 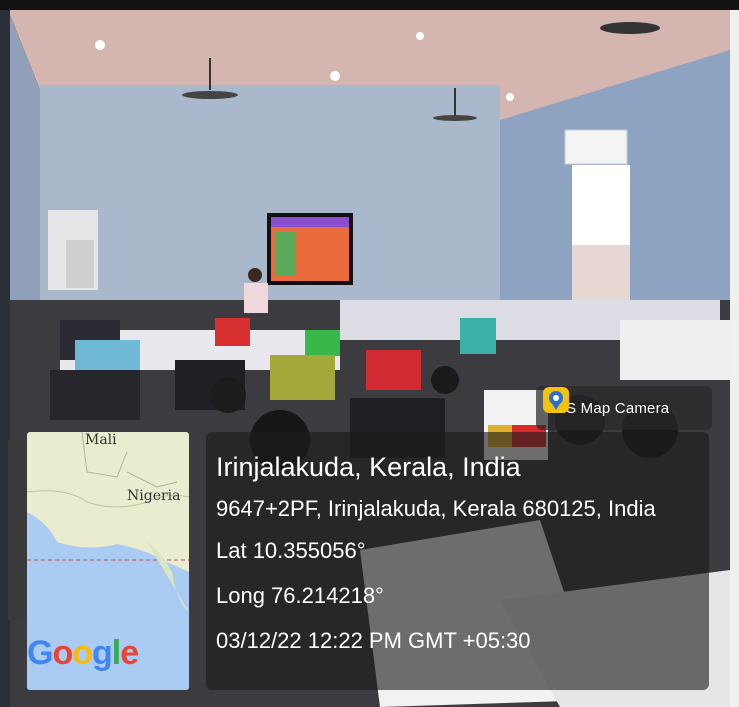 I want to click on google-logo: Google, so click(x=83, y=653).